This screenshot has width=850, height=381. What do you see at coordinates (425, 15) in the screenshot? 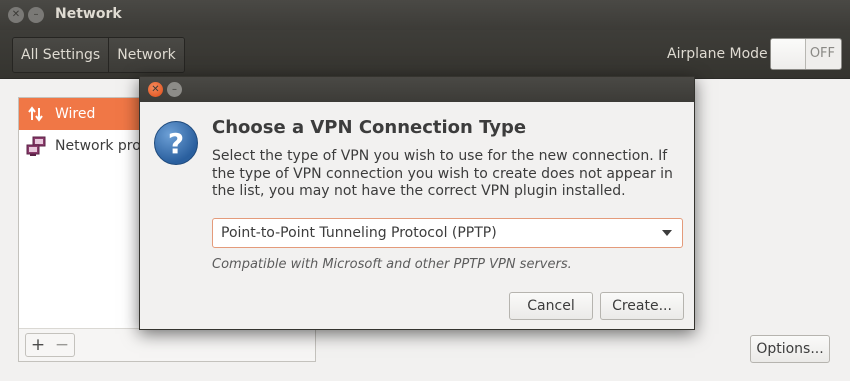
I see `window-titlebar: ✕ – Network` at bounding box center [425, 15].